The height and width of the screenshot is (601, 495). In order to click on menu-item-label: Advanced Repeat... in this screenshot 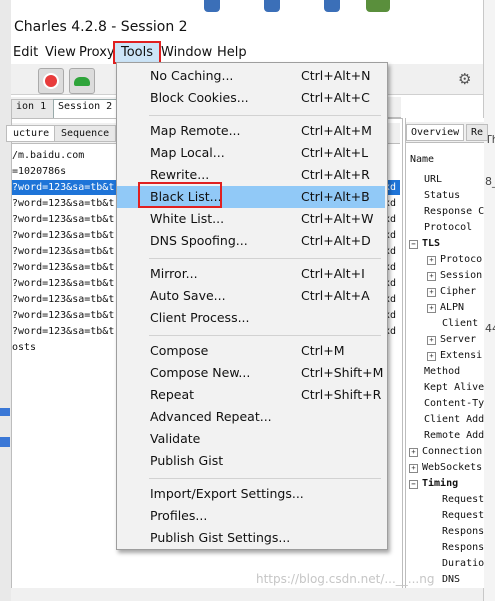, I will do `click(211, 416)`.